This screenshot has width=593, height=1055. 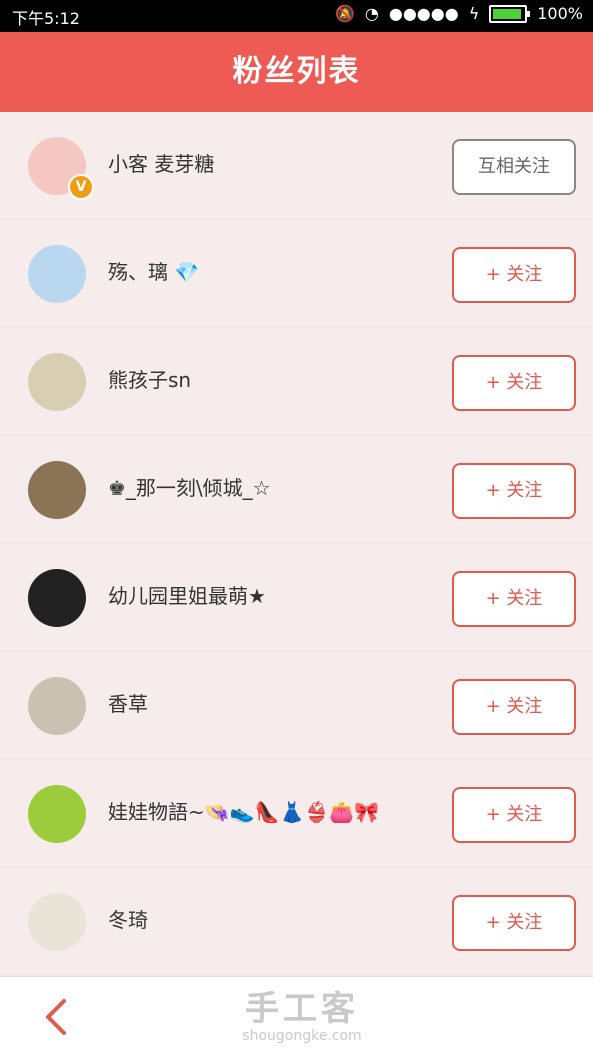 What do you see at coordinates (296, 490) in the screenshot?
I see `list-item: ♚_那一刻\倾城_☆ + 关注` at bounding box center [296, 490].